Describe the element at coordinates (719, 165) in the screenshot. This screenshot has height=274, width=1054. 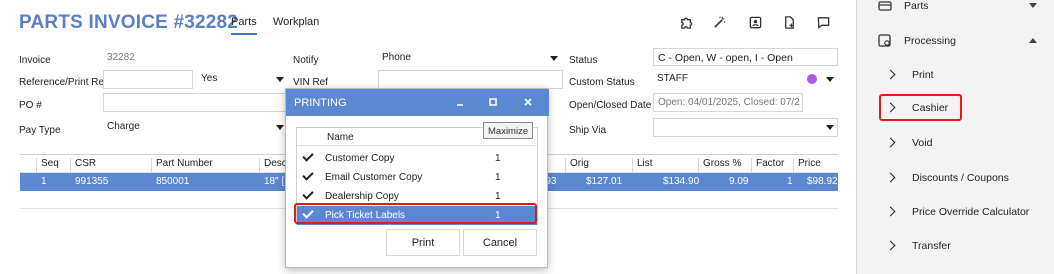
I see `column-header-gross: Gross %` at that location.